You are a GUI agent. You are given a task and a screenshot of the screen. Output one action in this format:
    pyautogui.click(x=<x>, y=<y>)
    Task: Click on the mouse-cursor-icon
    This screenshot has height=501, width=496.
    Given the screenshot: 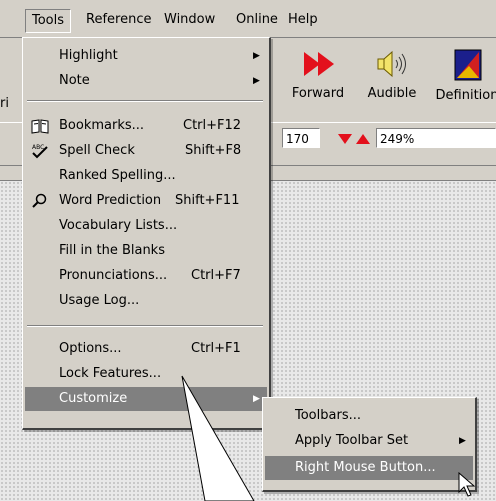 What is the action you would take?
    pyautogui.click(x=467, y=484)
    